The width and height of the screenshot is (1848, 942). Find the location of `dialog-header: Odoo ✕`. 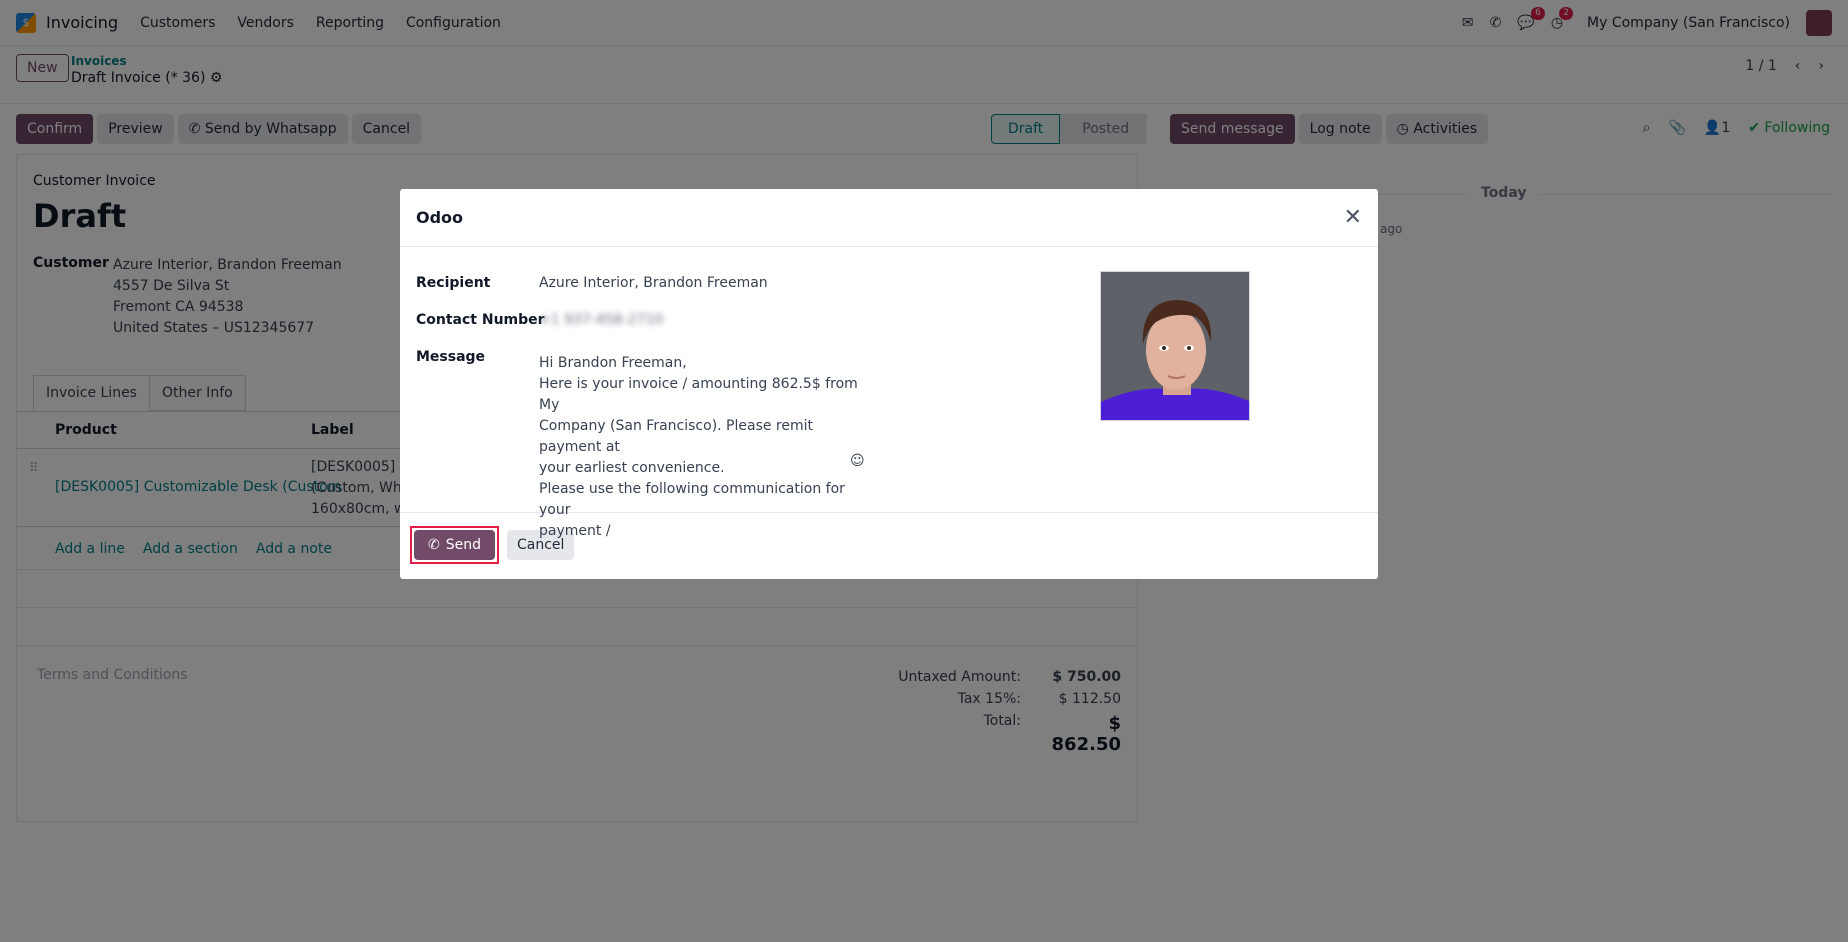

dialog-header: Odoo ✕ is located at coordinates (889, 218).